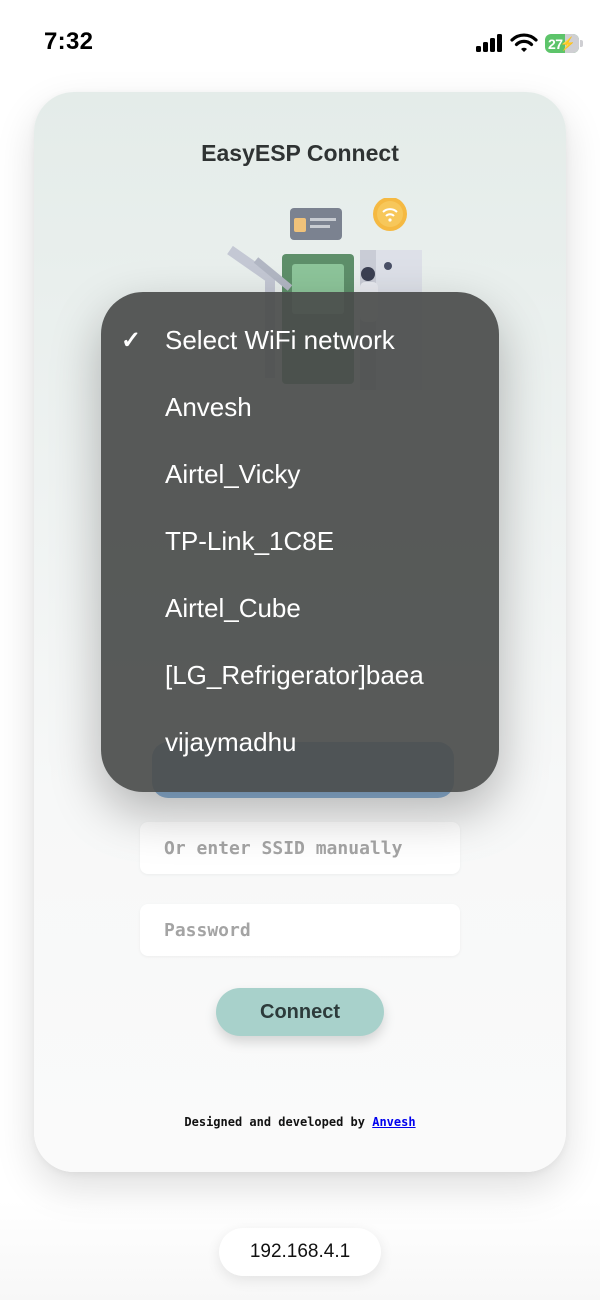  Describe the element at coordinates (300, 1252) in the screenshot. I see `url-bar: 192.168.4.1` at that location.